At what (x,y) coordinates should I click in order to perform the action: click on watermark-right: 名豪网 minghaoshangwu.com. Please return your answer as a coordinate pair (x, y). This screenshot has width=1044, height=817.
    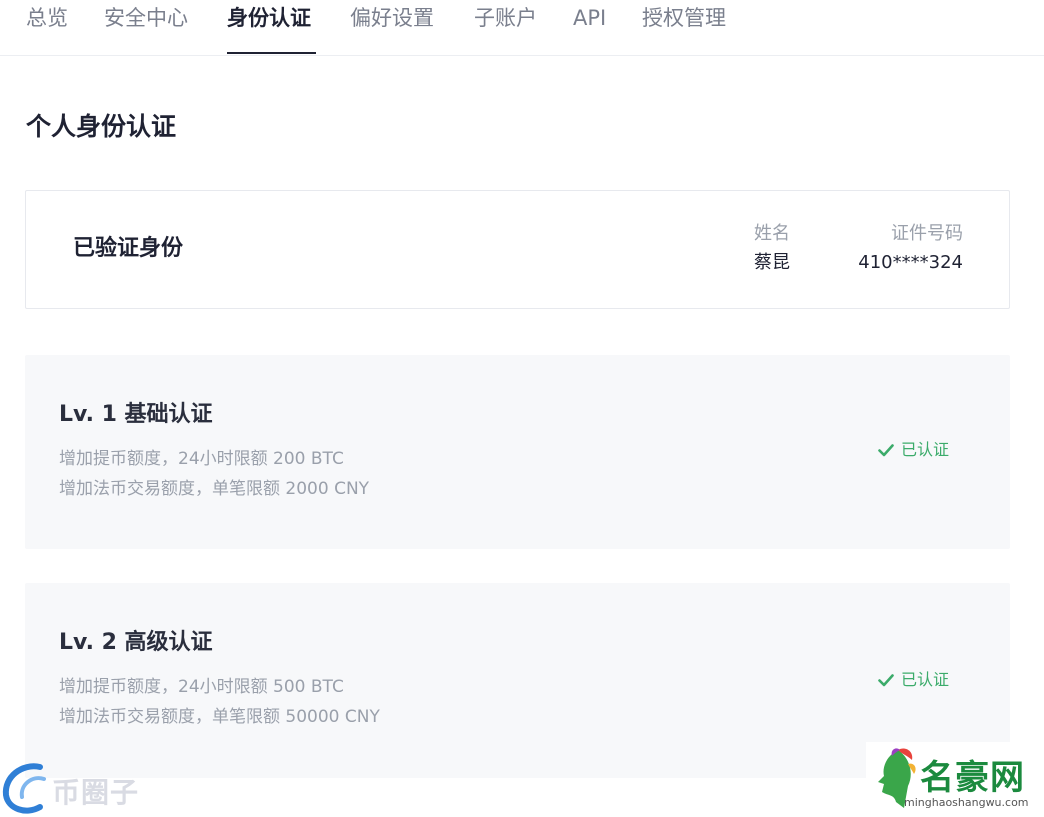
    Looking at the image, I should click on (955, 779).